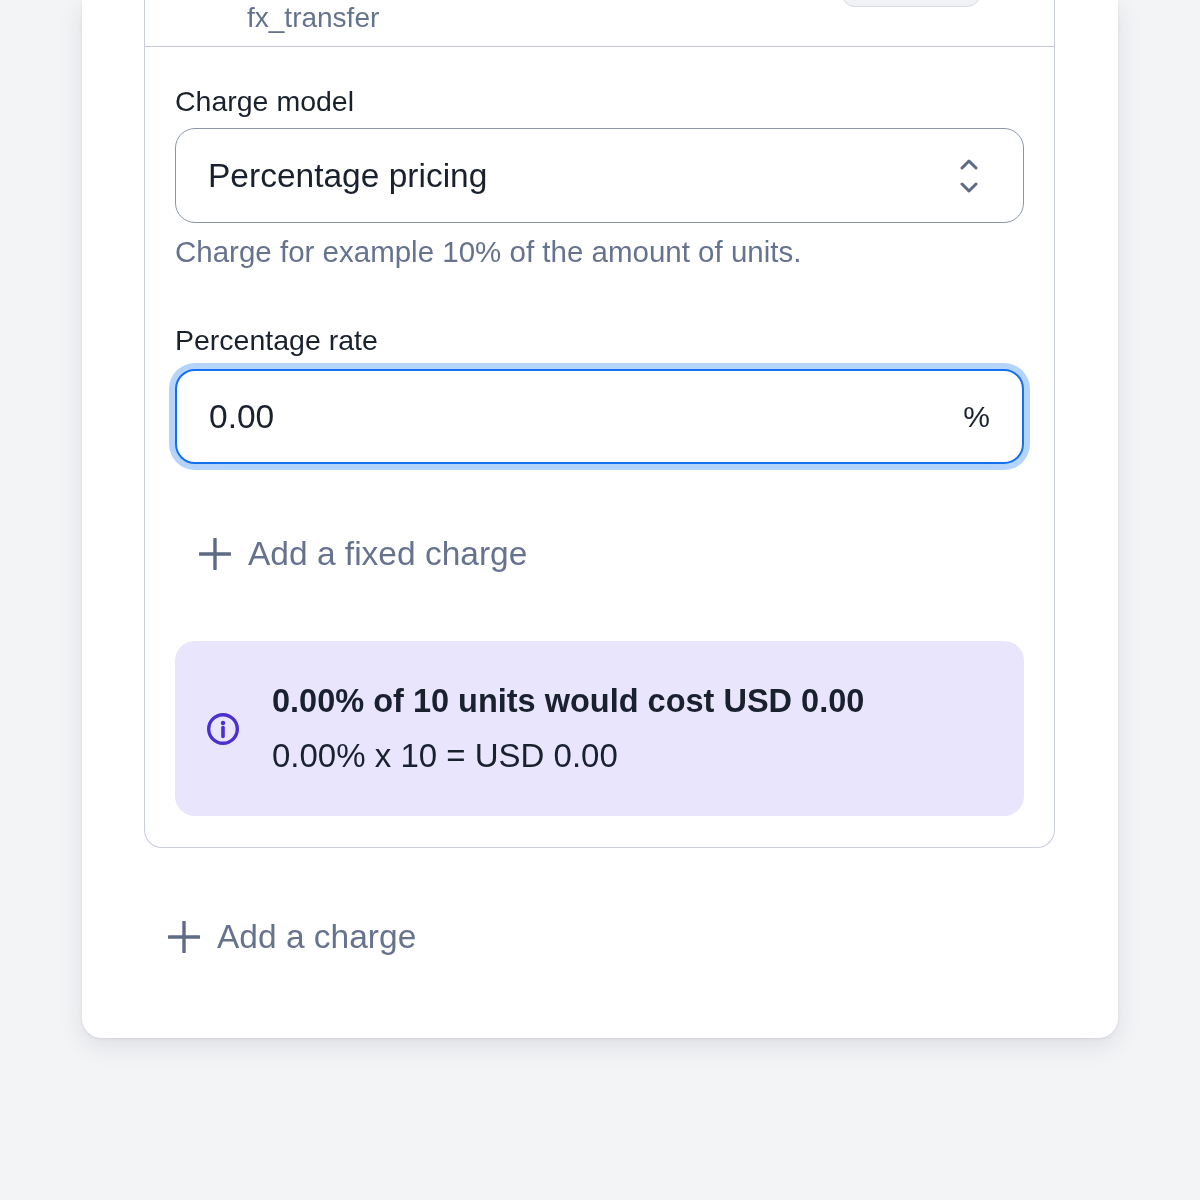  What do you see at coordinates (363, 554) in the screenshot?
I see `add-fixed-charge-button: Add a fixed charge` at bounding box center [363, 554].